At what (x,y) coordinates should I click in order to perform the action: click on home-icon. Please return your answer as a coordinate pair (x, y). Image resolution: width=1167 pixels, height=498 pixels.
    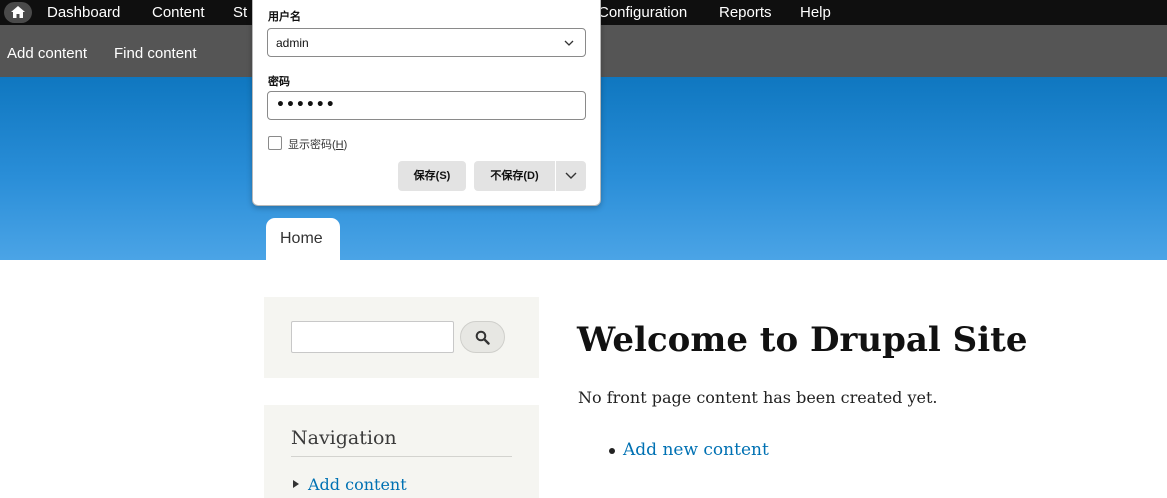
    Looking at the image, I should click on (18, 12).